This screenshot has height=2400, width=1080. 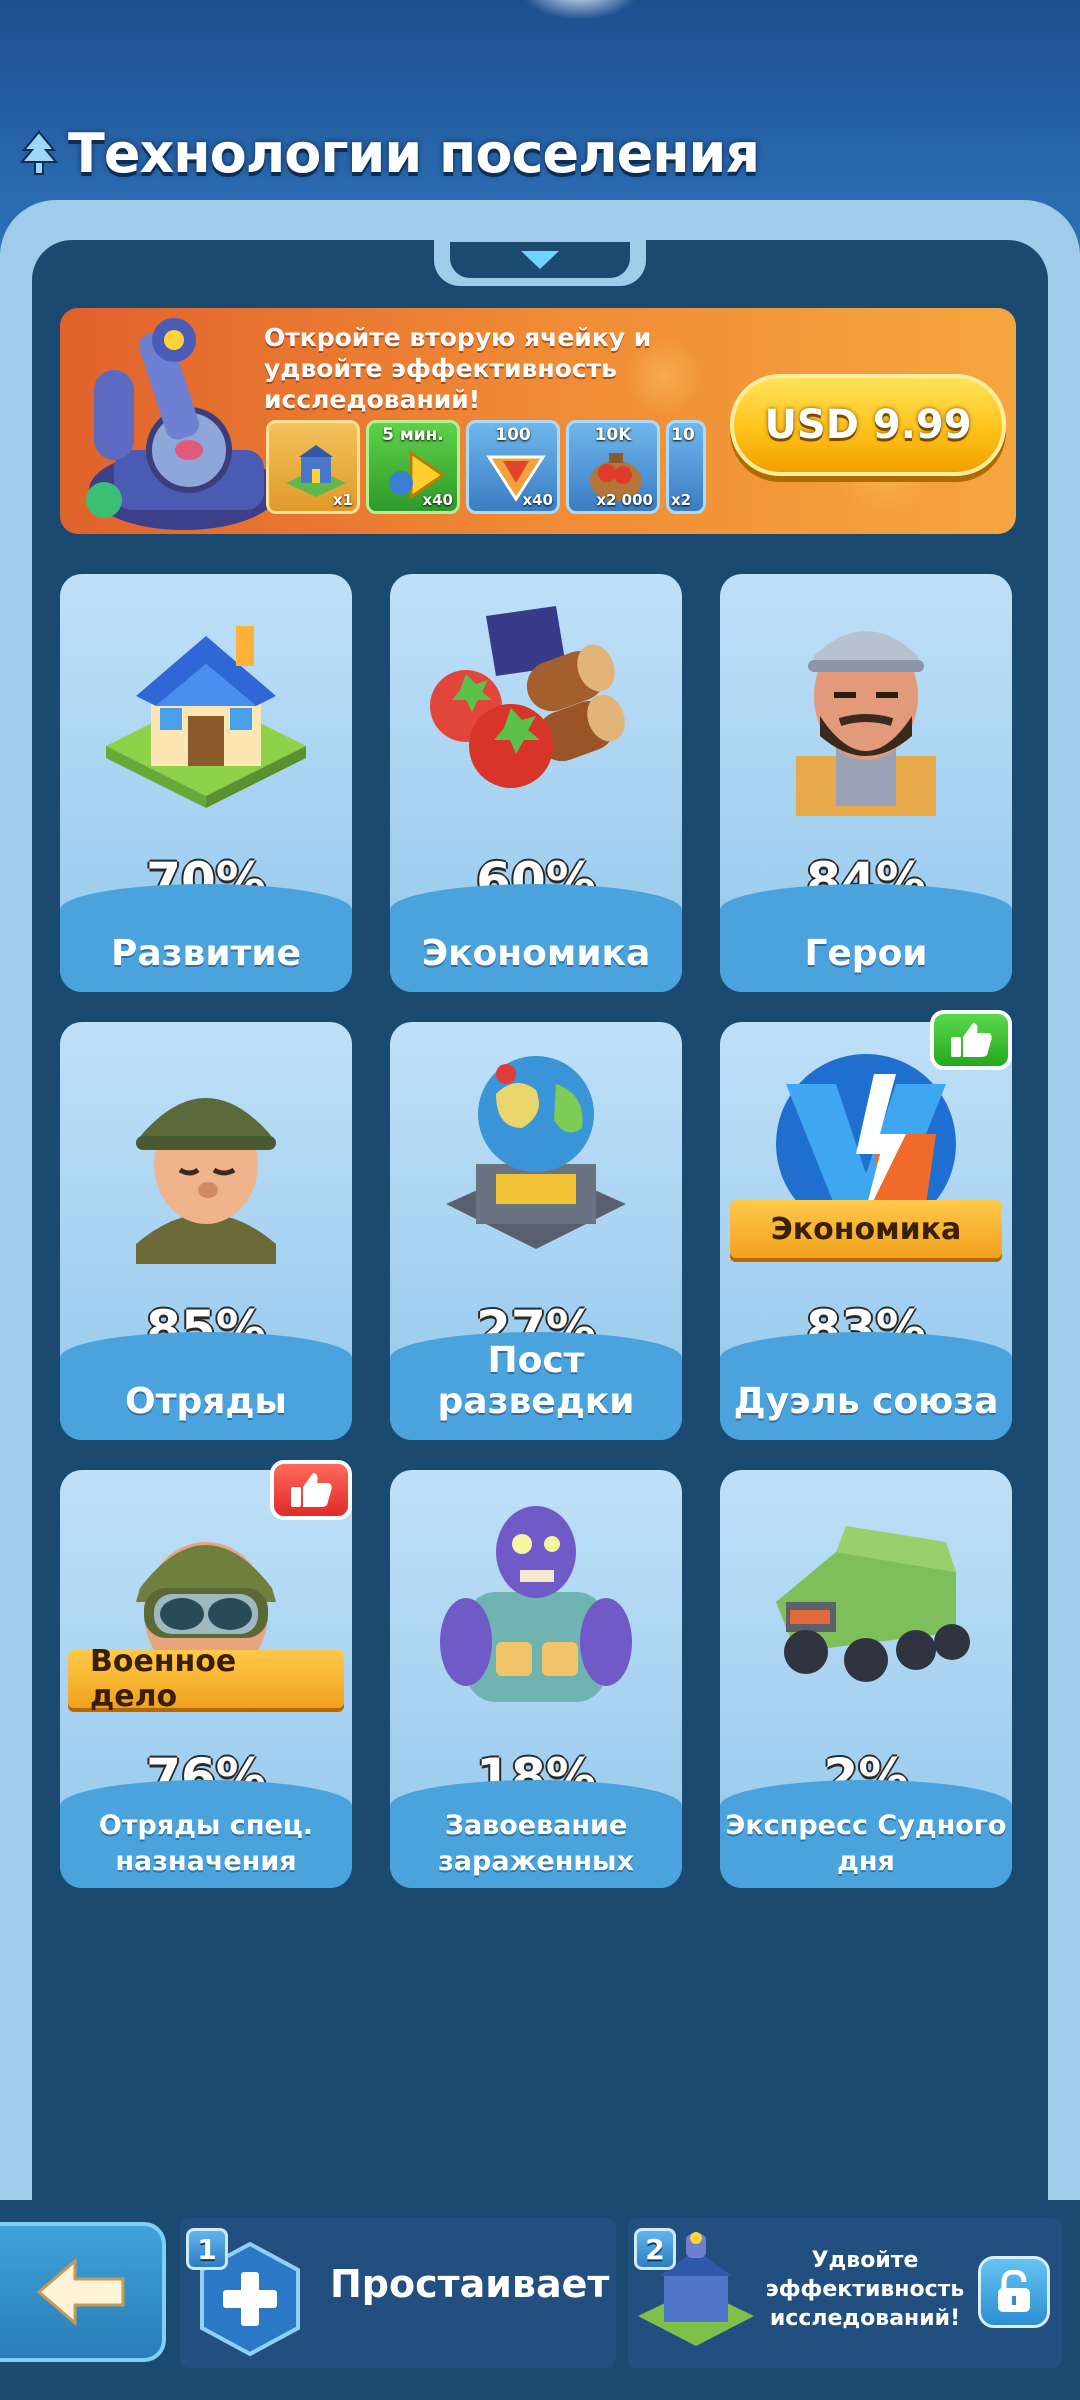 I want to click on ribbon-military: Военное дело, so click(x=206, y=1679).